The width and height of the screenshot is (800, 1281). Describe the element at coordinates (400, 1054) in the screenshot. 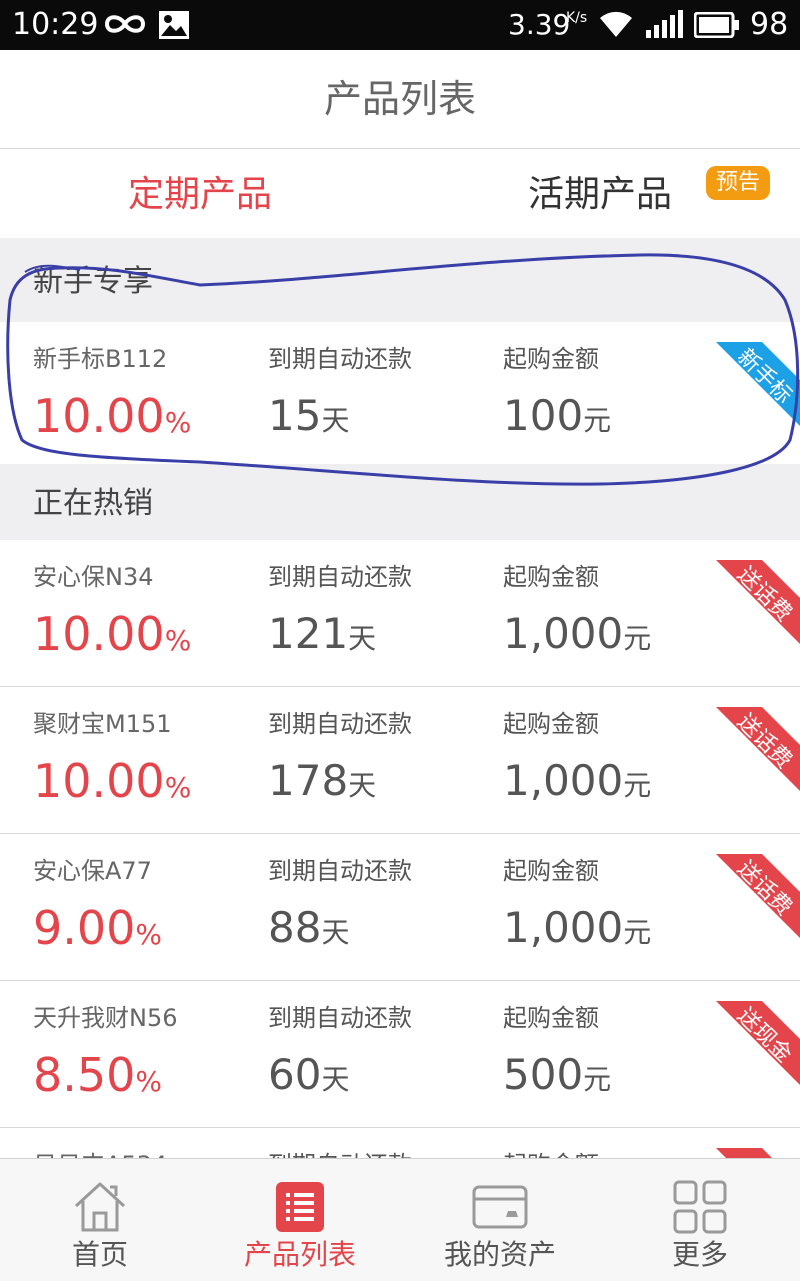

I see `product-card: 天升我财N56 8.50% 到期自动还款 60天 起购金额 500元 送现金` at that location.